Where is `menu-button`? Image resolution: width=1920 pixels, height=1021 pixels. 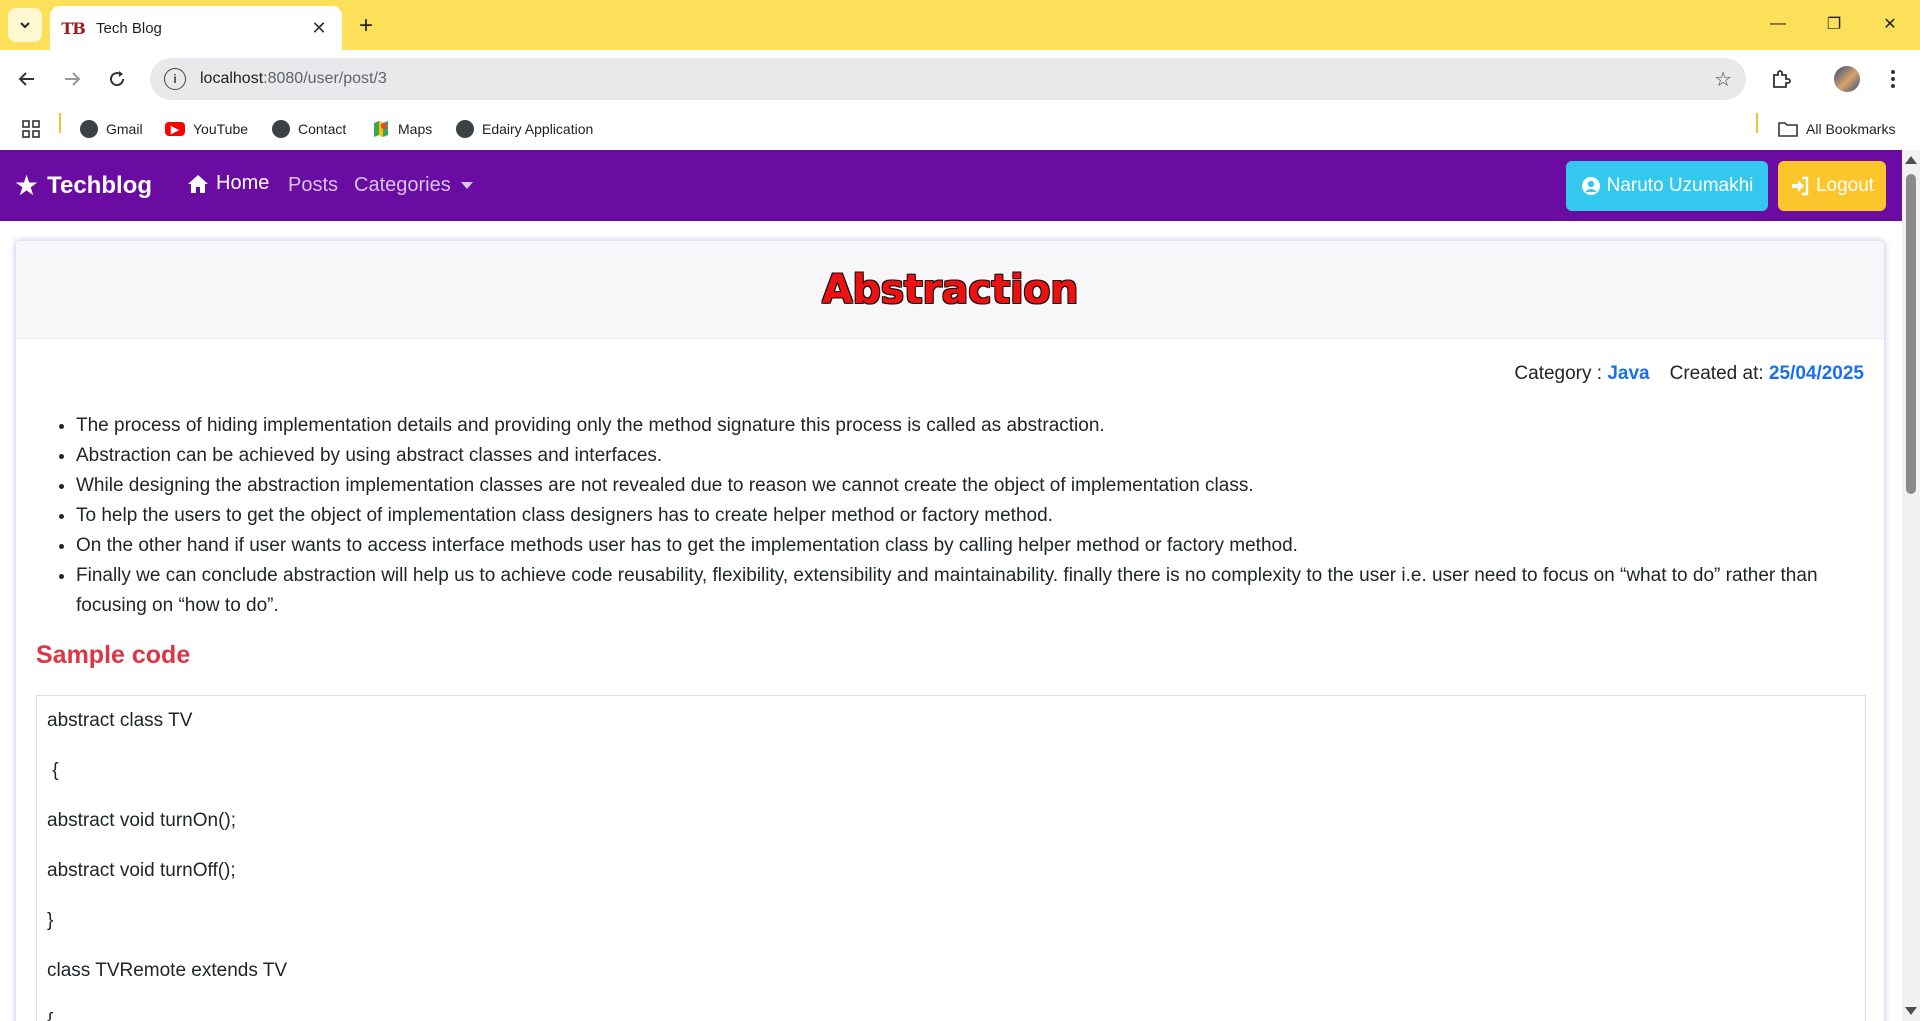 menu-button is located at coordinates (1893, 79).